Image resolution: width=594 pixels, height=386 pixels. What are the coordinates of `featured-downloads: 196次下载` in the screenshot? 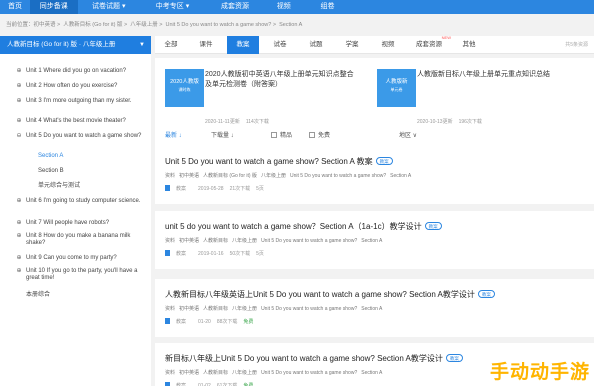 It's located at (470, 122).